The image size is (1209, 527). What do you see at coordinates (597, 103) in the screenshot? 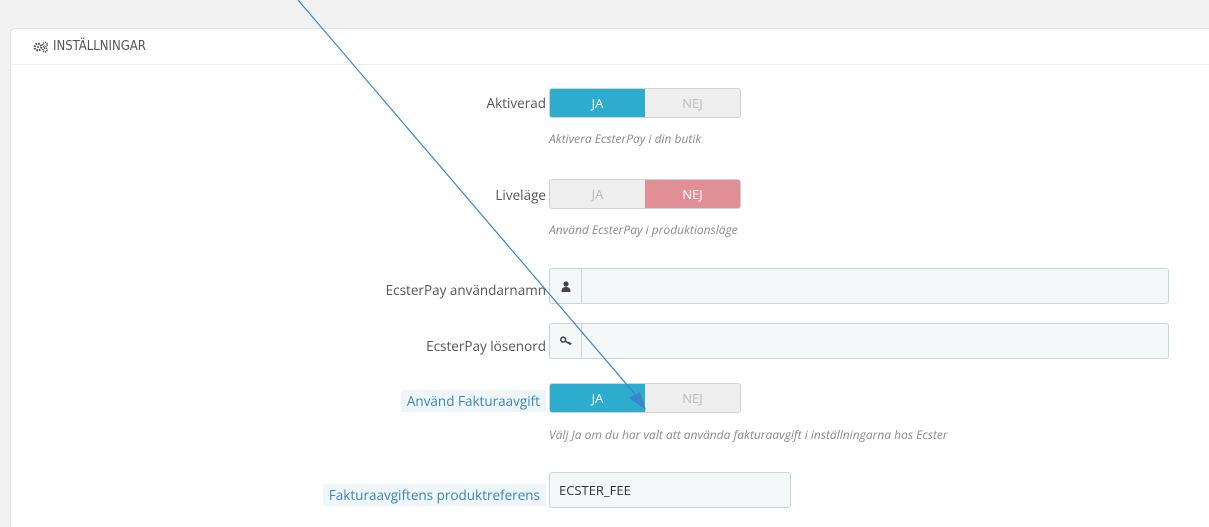
I see `active-yes-option: JA` at bounding box center [597, 103].